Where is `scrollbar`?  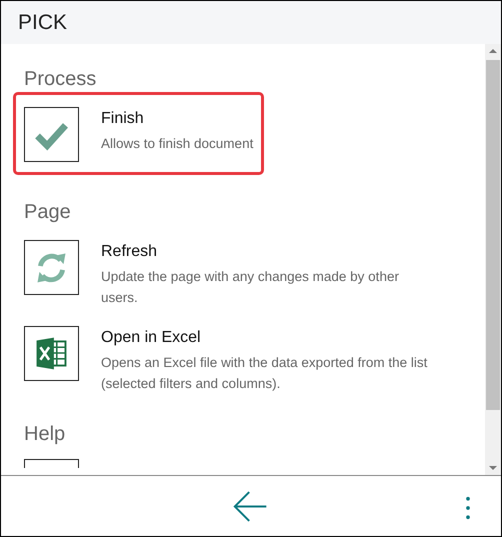
scrollbar is located at coordinates (493, 259).